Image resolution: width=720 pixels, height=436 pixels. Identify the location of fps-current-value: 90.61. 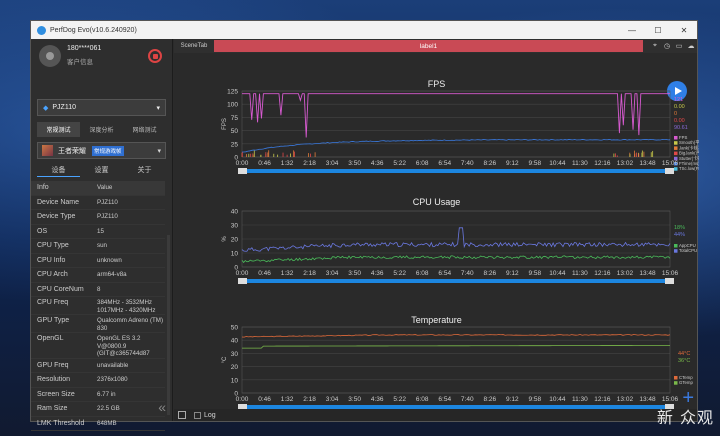
(681, 128).